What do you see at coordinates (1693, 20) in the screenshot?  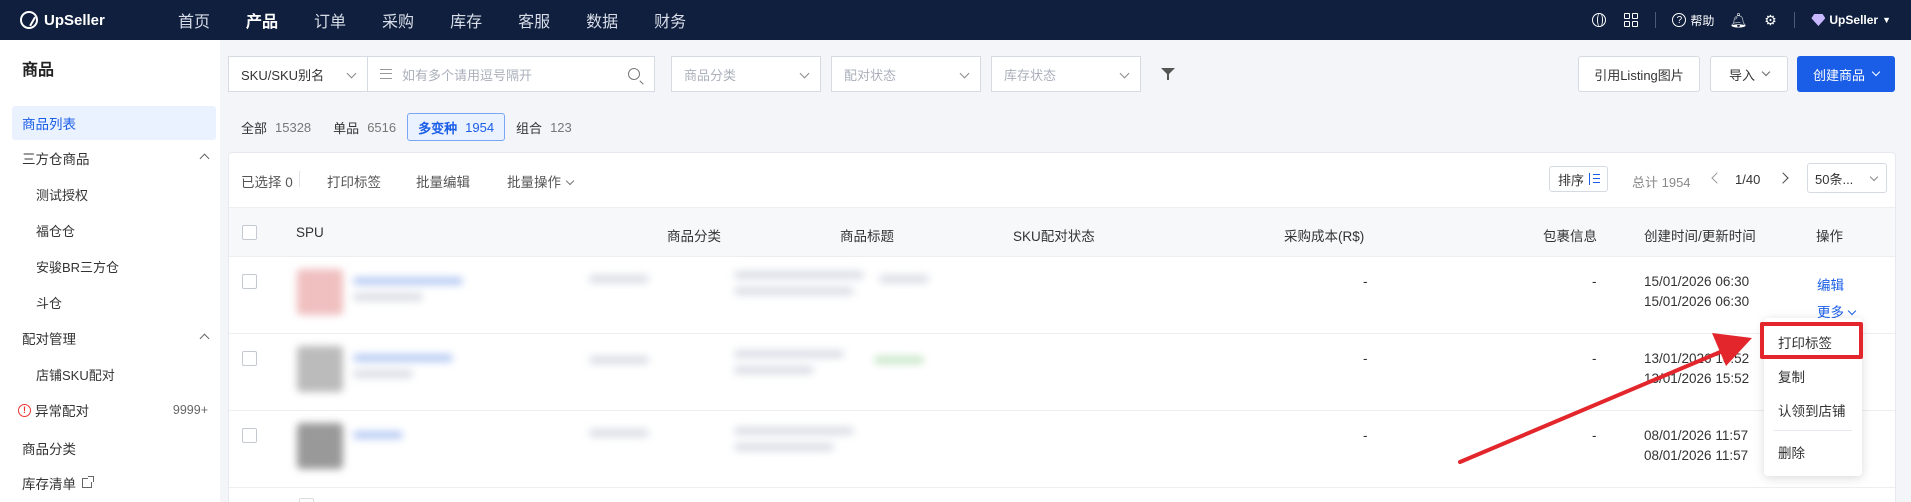 I see `help-button: ? 帮助` at bounding box center [1693, 20].